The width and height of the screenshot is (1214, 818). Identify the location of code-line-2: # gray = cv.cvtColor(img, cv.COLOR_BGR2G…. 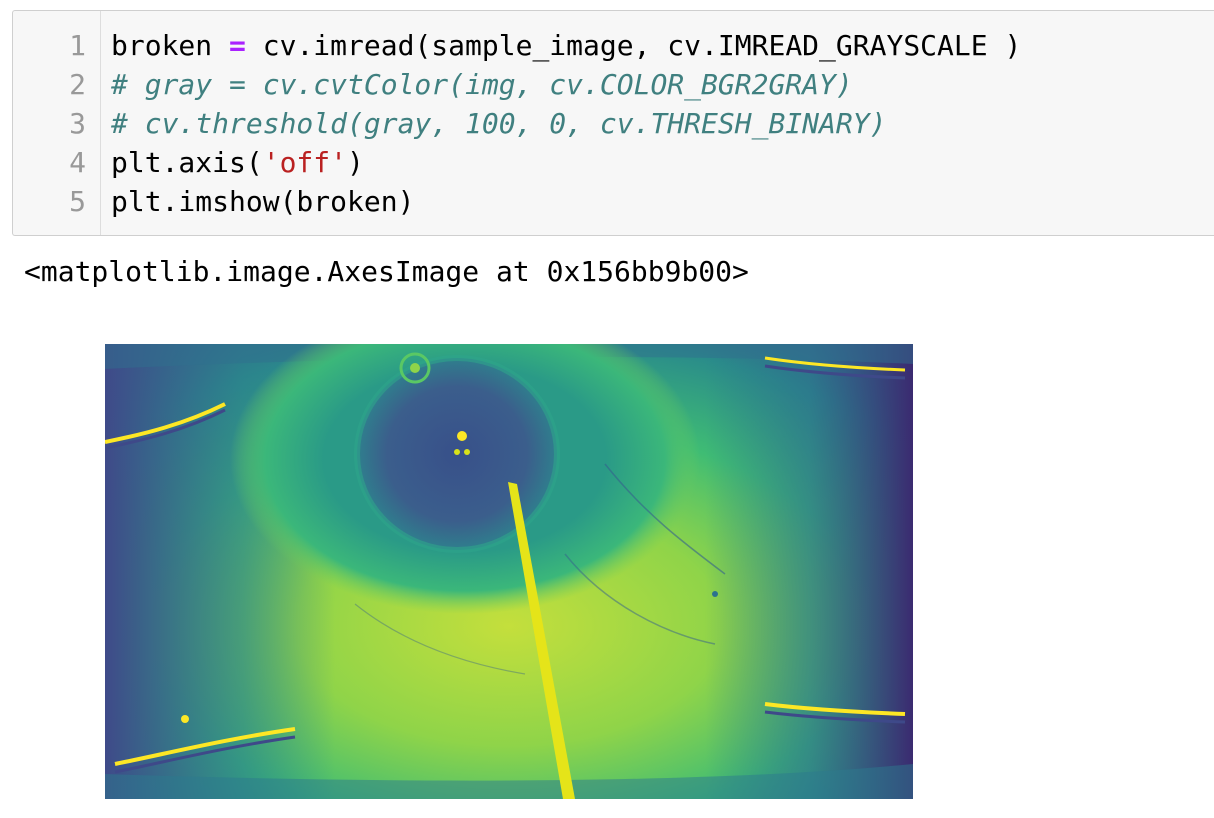
(482, 84).